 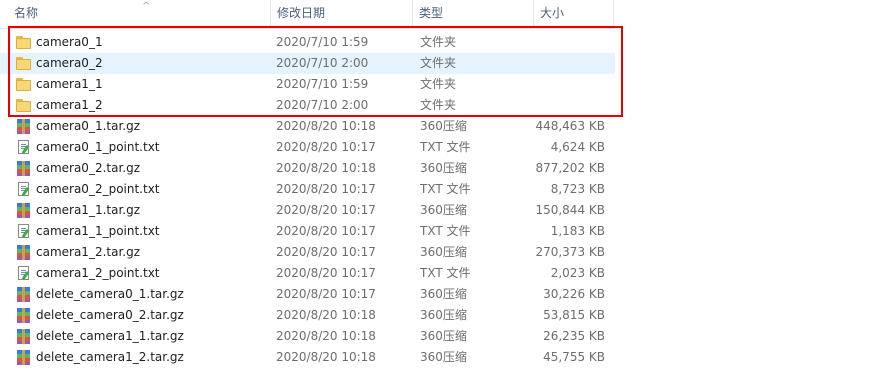 What do you see at coordinates (110, 294) in the screenshot?
I see `file-name: delete_camera0_1.tar.gz` at bounding box center [110, 294].